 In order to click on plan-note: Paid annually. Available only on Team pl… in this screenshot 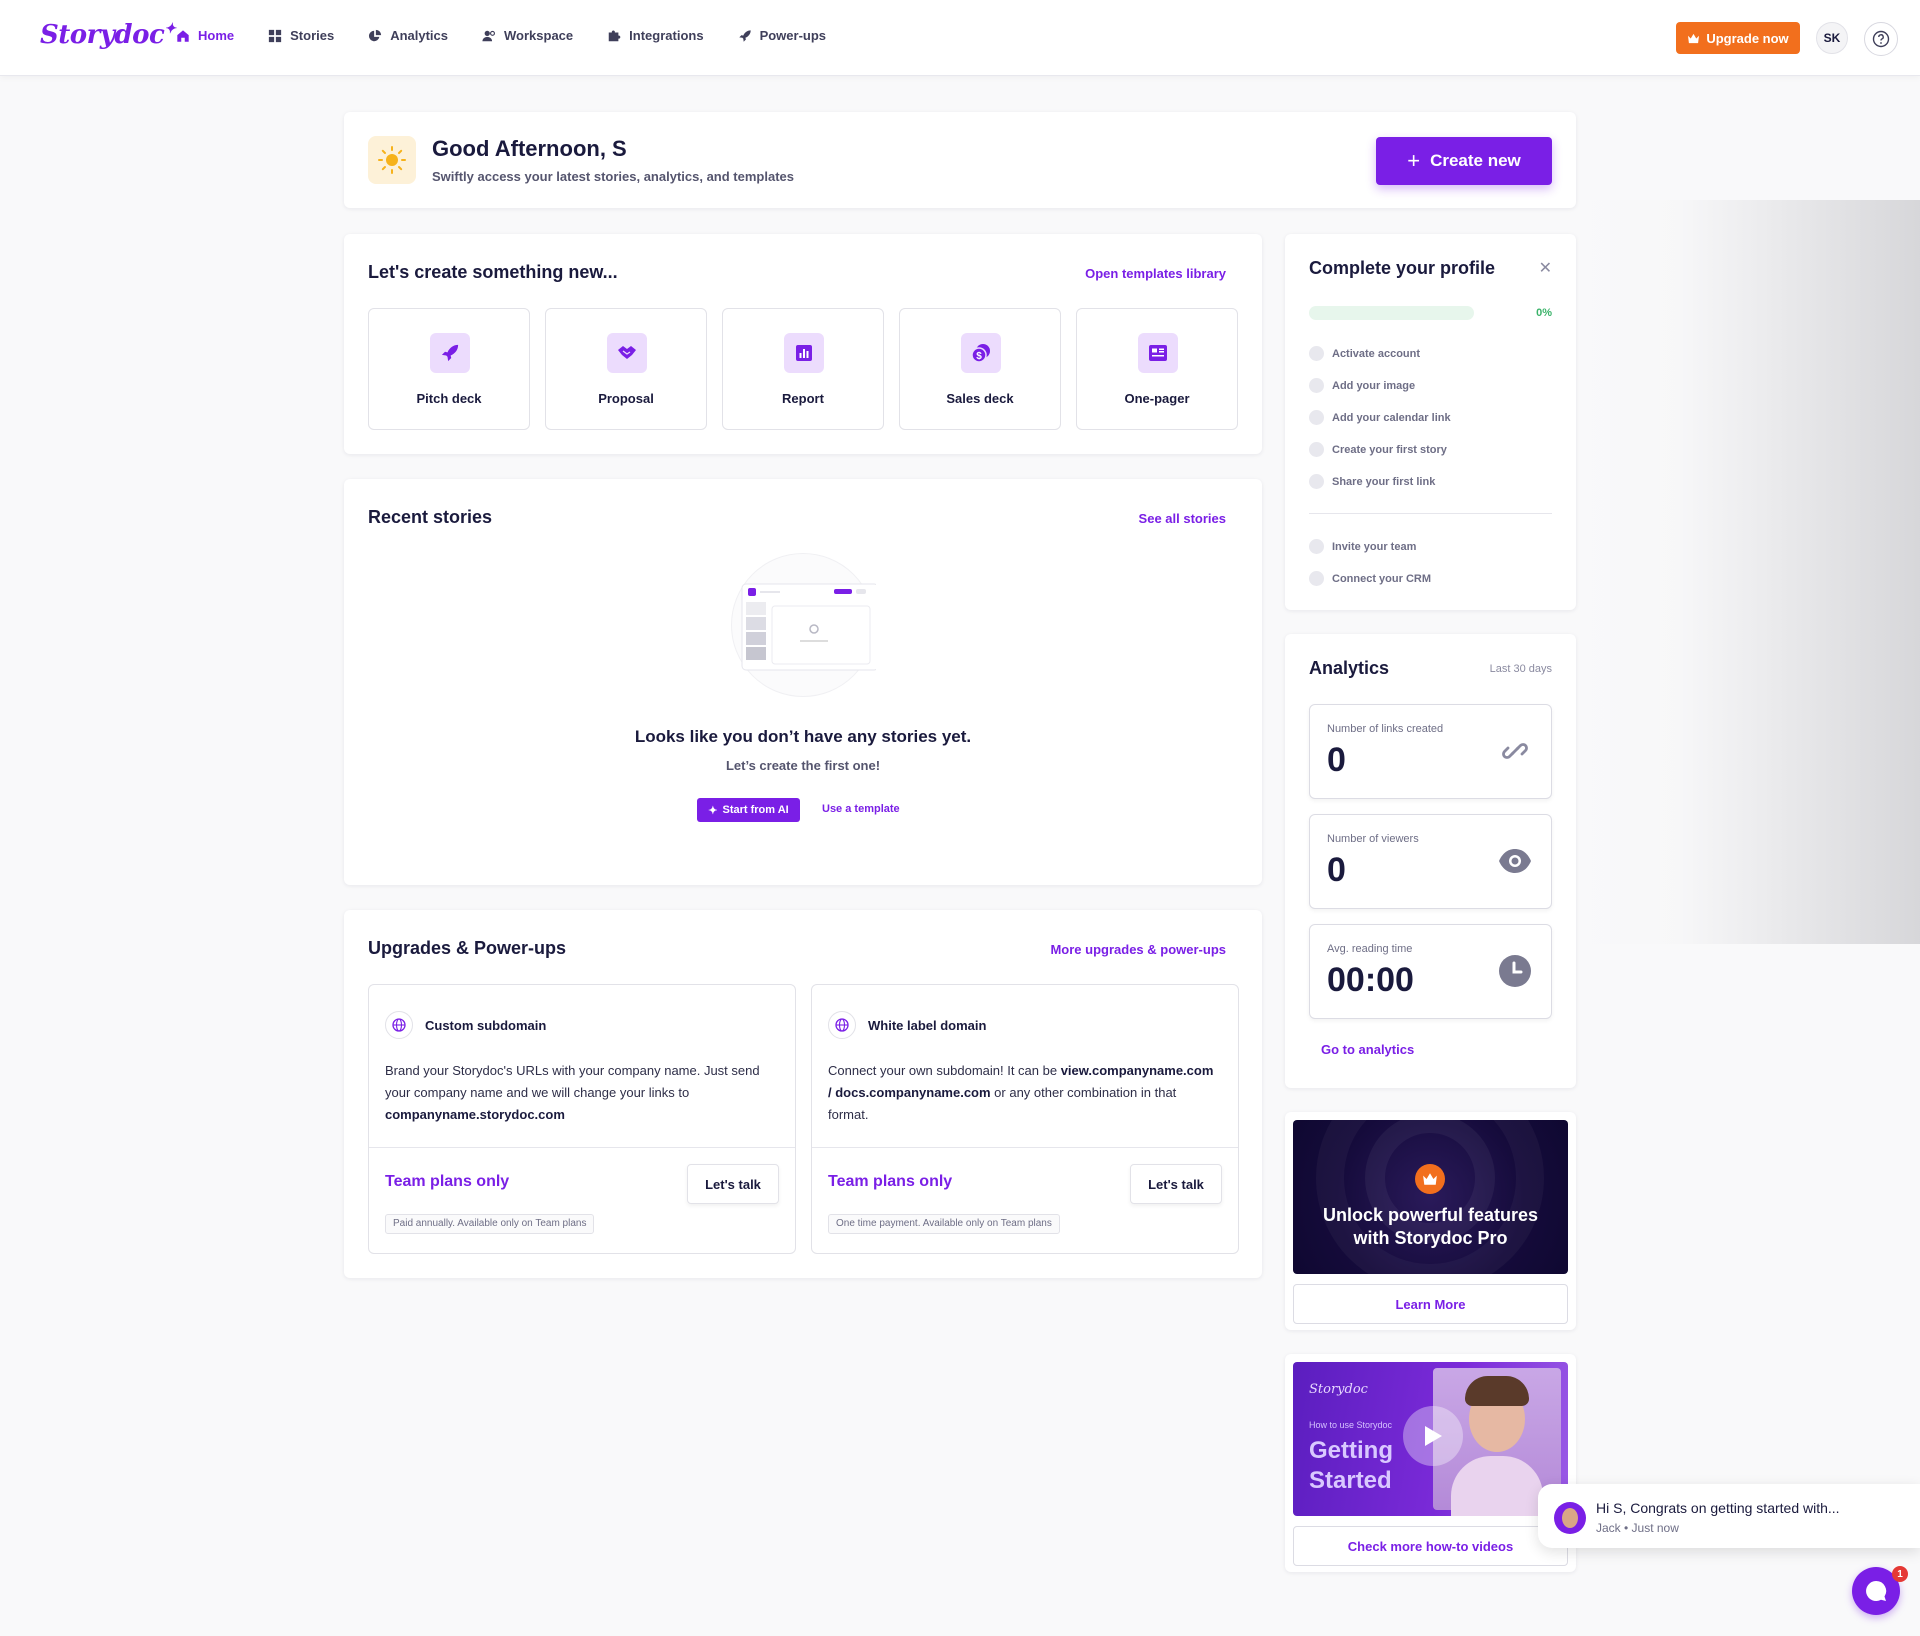, I will do `click(490, 1224)`.